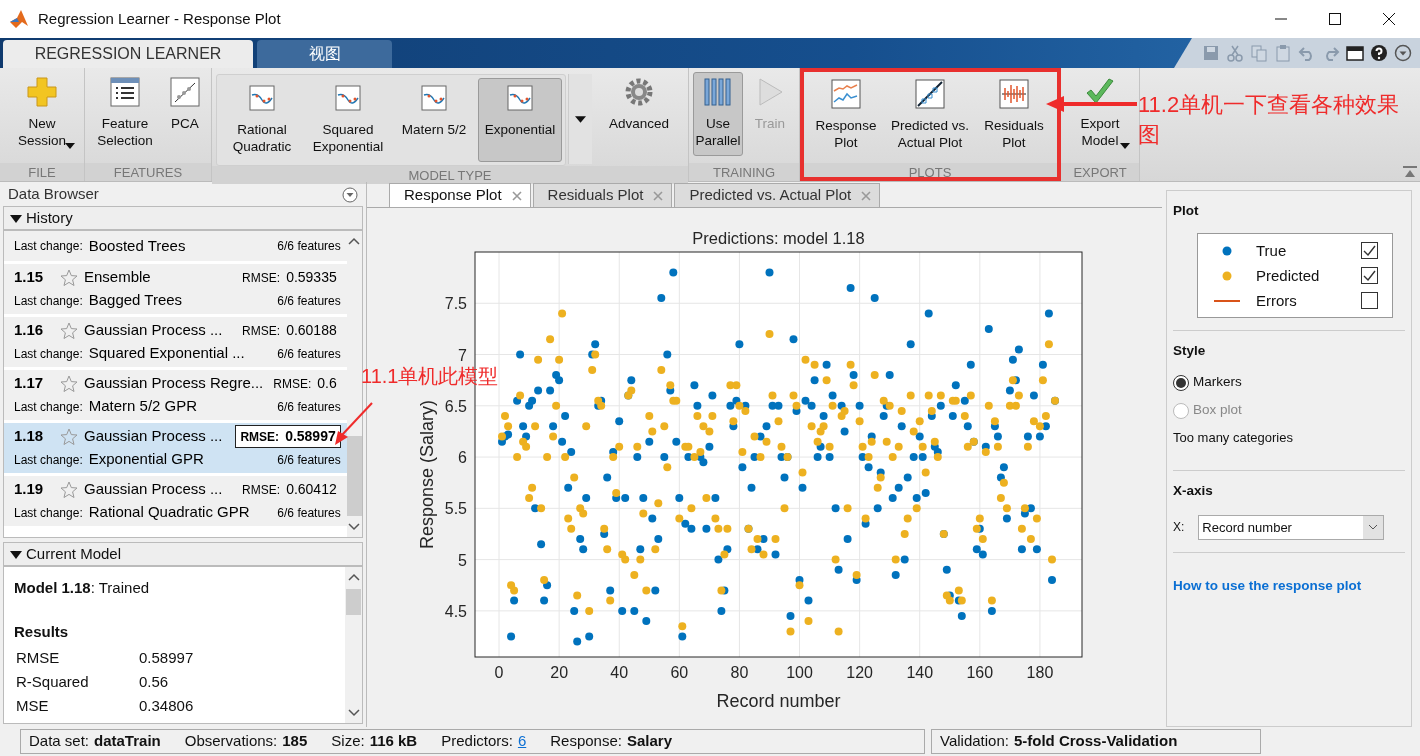 Image resolution: width=1420 pixels, height=756 pixels. What do you see at coordinates (82, 588) in the screenshot?
I see `model-status: Model 1.18: Trained` at bounding box center [82, 588].